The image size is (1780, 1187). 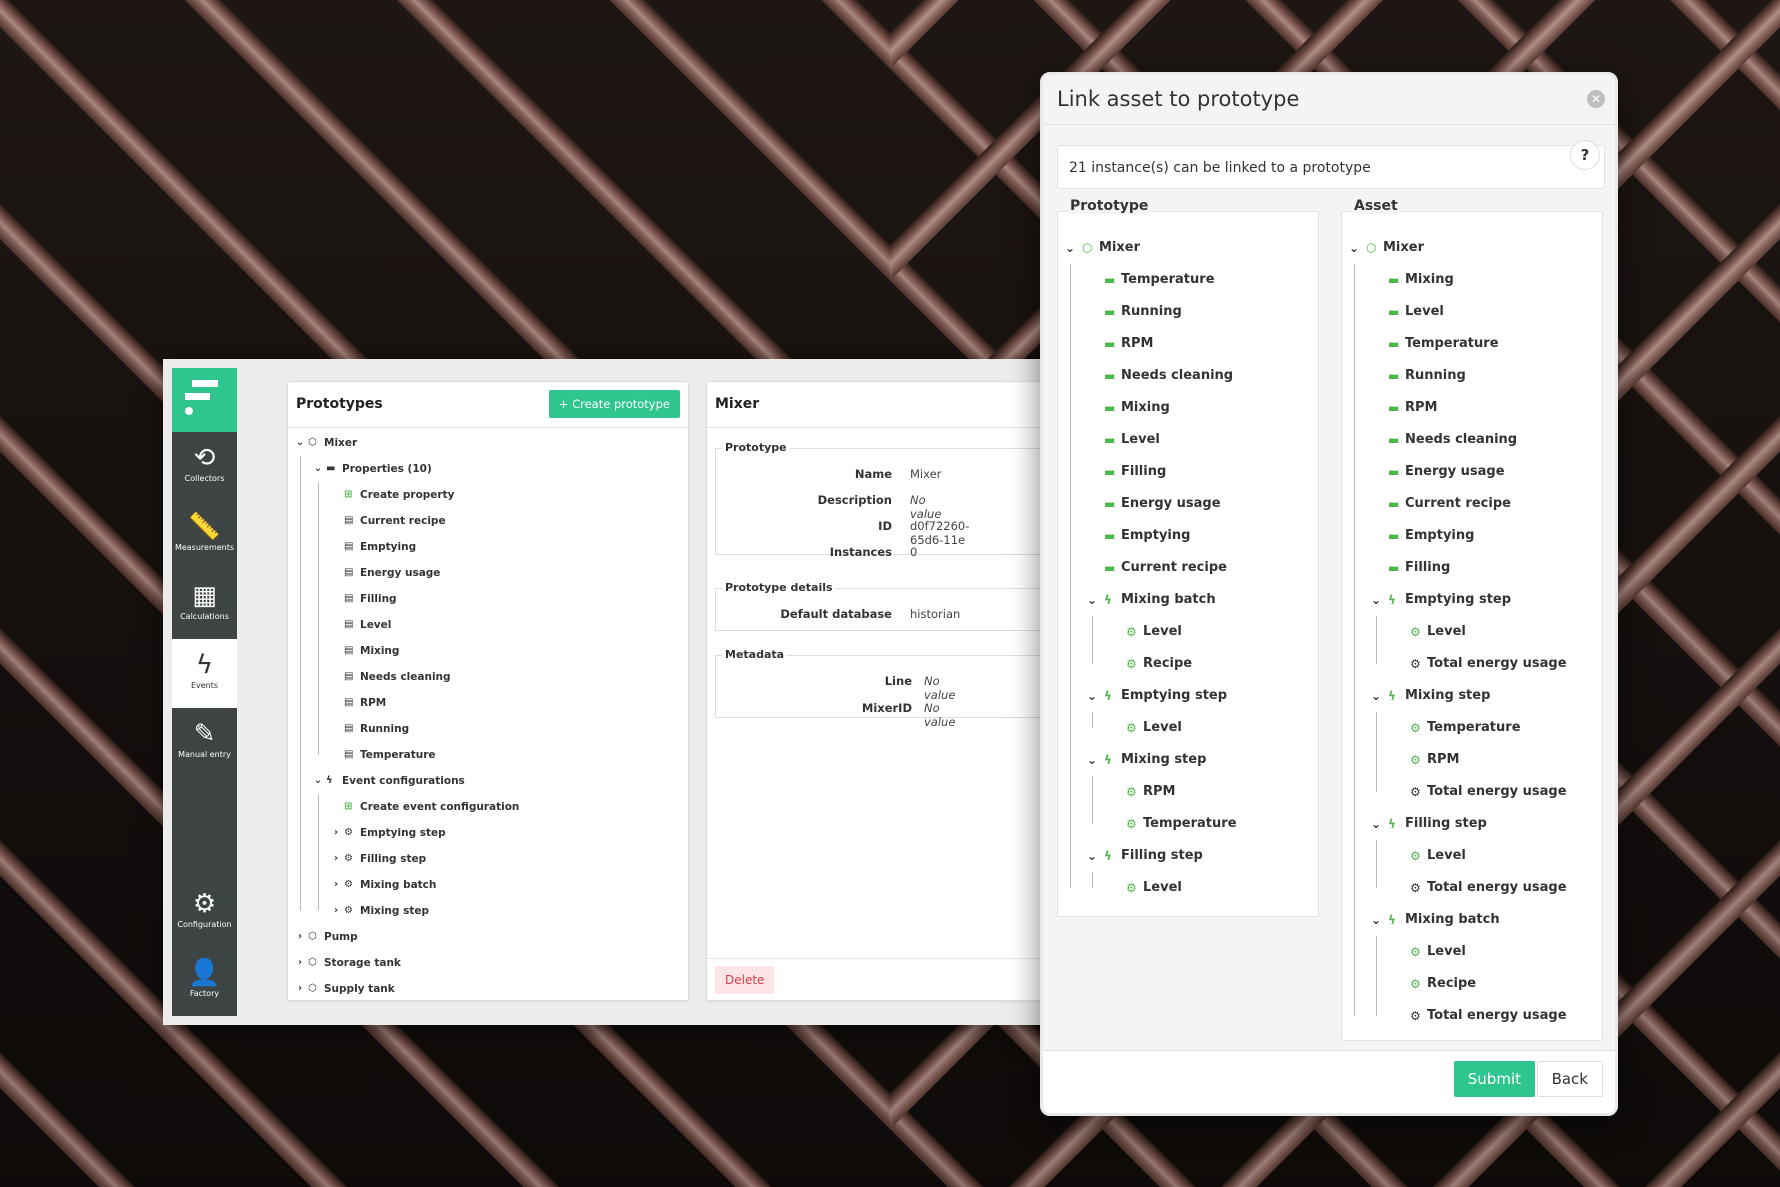 What do you see at coordinates (1494, 1079) in the screenshot?
I see `submit-button: Submit` at bounding box center [1494, 1079].